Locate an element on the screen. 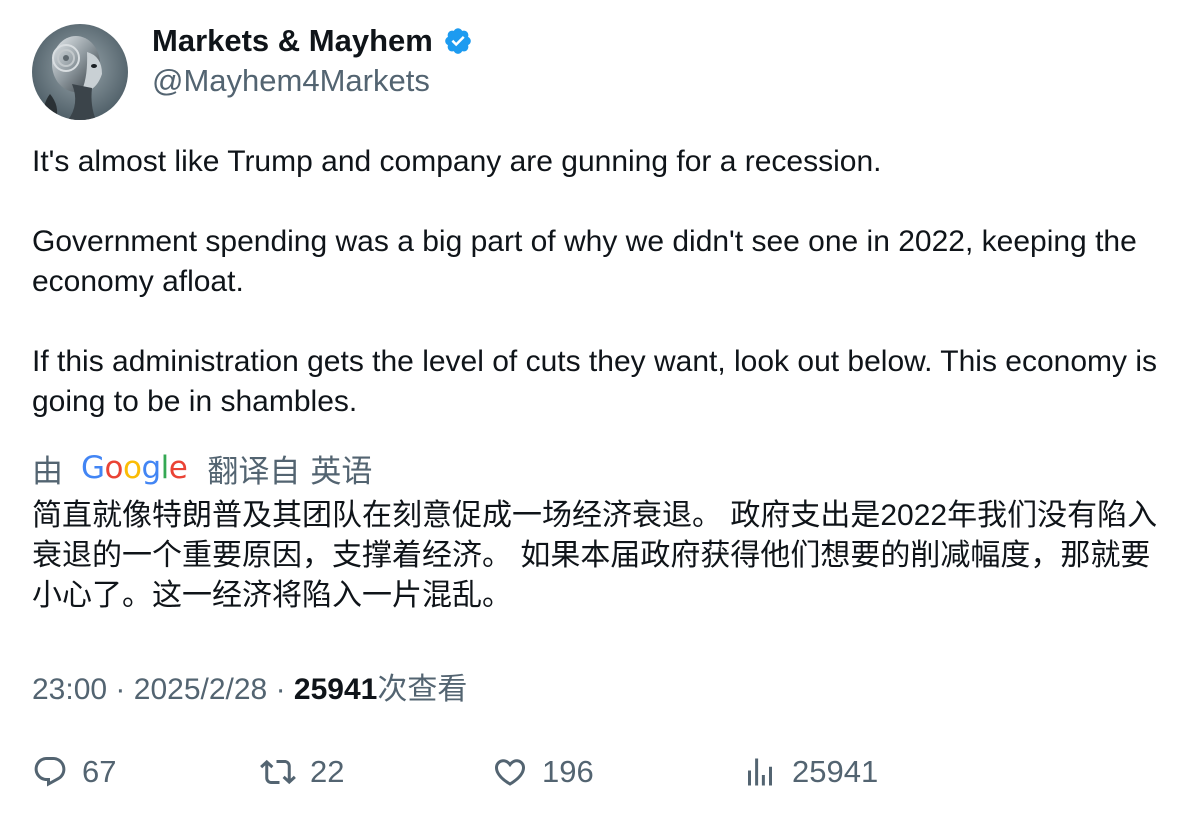 The height and width of the screenshot is (818, 1196). retweet-icon is located at coordinates (278, 772).